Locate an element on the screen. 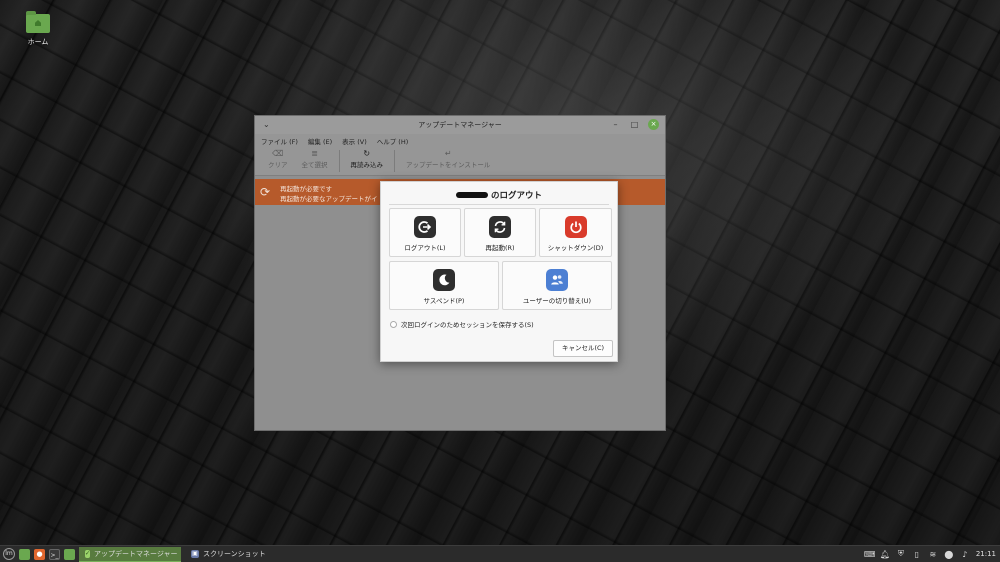  install-label: アップデートをインストール is located at coordinates (448, 165).